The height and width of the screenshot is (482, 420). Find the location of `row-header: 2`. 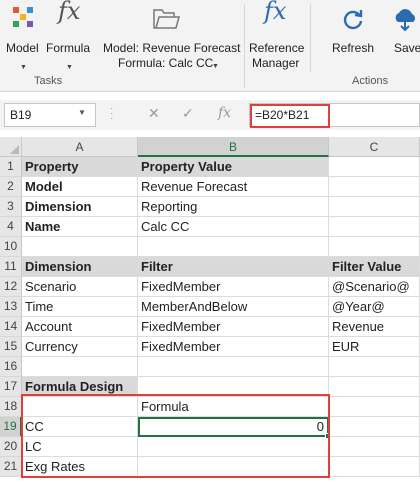

row-header: 2 is located at coordinates (11, 187).